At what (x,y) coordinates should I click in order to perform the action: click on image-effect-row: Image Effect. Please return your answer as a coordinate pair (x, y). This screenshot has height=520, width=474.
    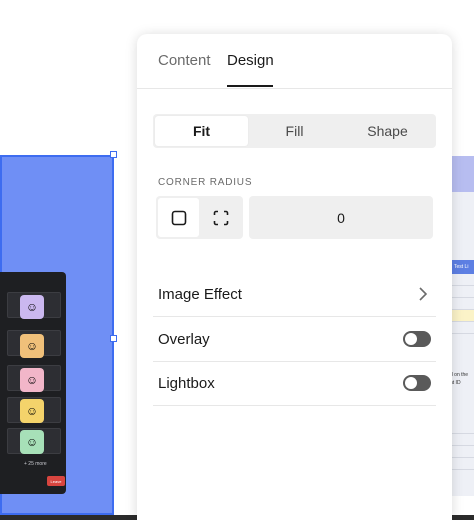
    Looking at the image, I should click on (294, 294).